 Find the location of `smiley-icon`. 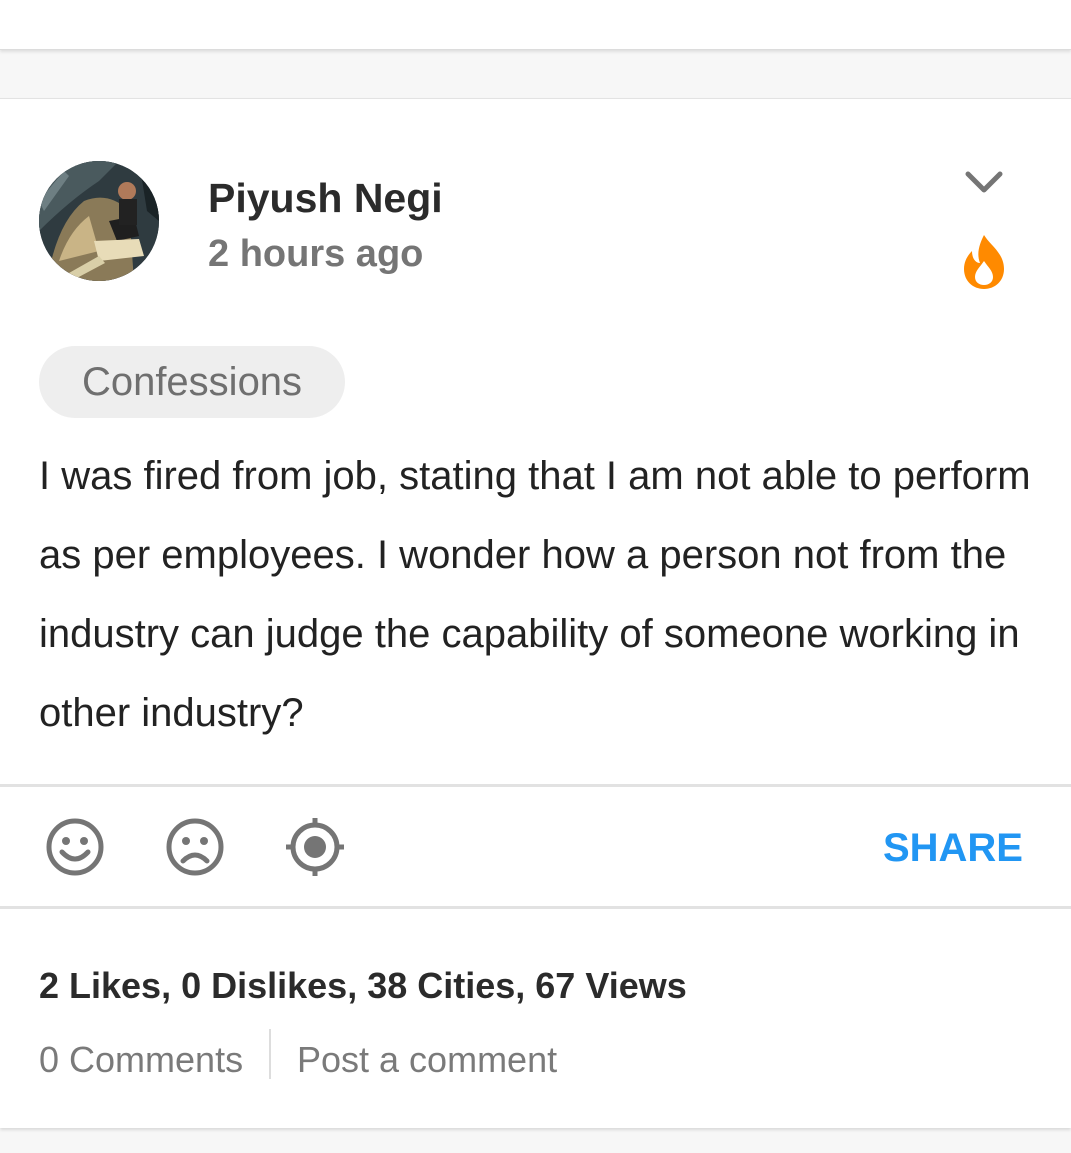

smiley-icon is located at coordinates (75, 847).